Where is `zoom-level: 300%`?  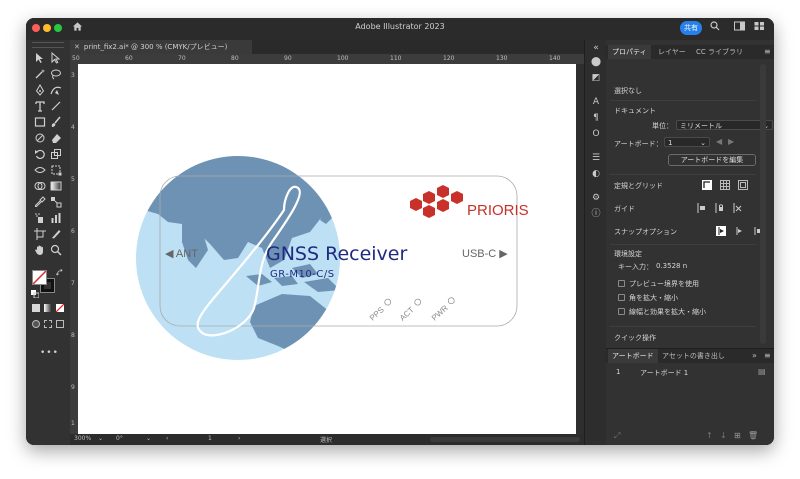 zoom-level: 300% is located at coordinates (82, 438).